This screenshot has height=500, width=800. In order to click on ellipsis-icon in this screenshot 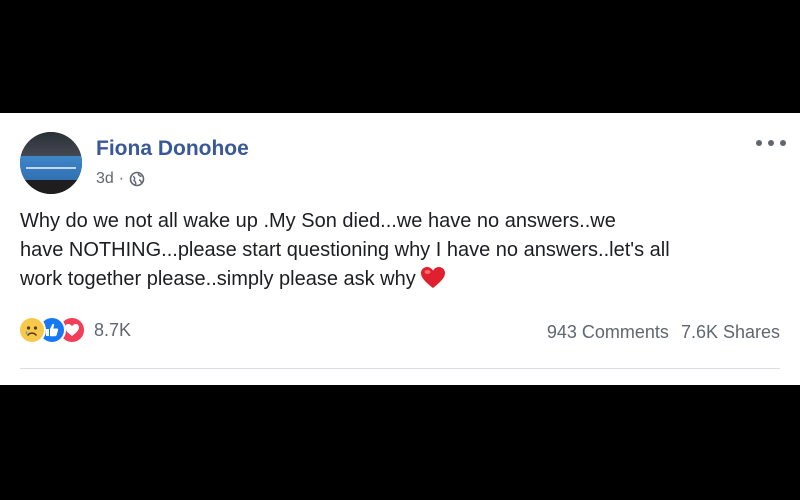, I will do `click(771, 143)`.